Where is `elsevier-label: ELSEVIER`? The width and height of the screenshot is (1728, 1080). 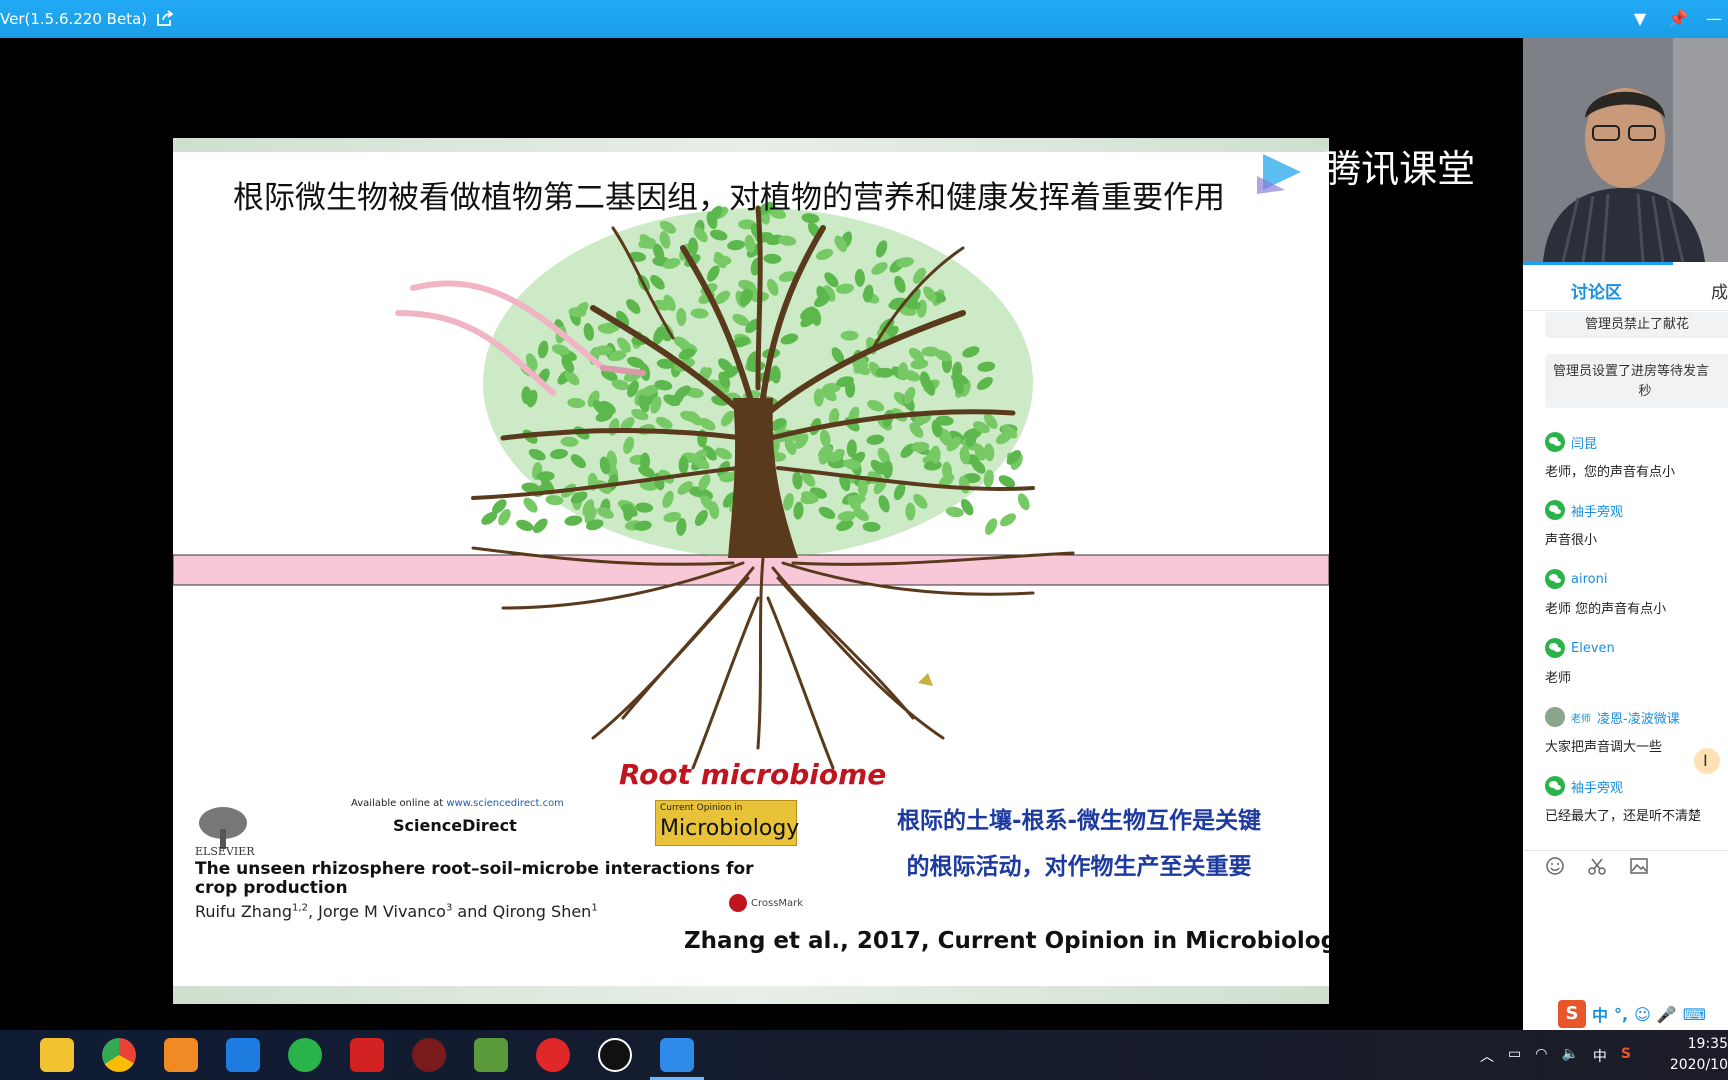
elsevier-label: ELSEVIER is located at coordinates (225, 851).